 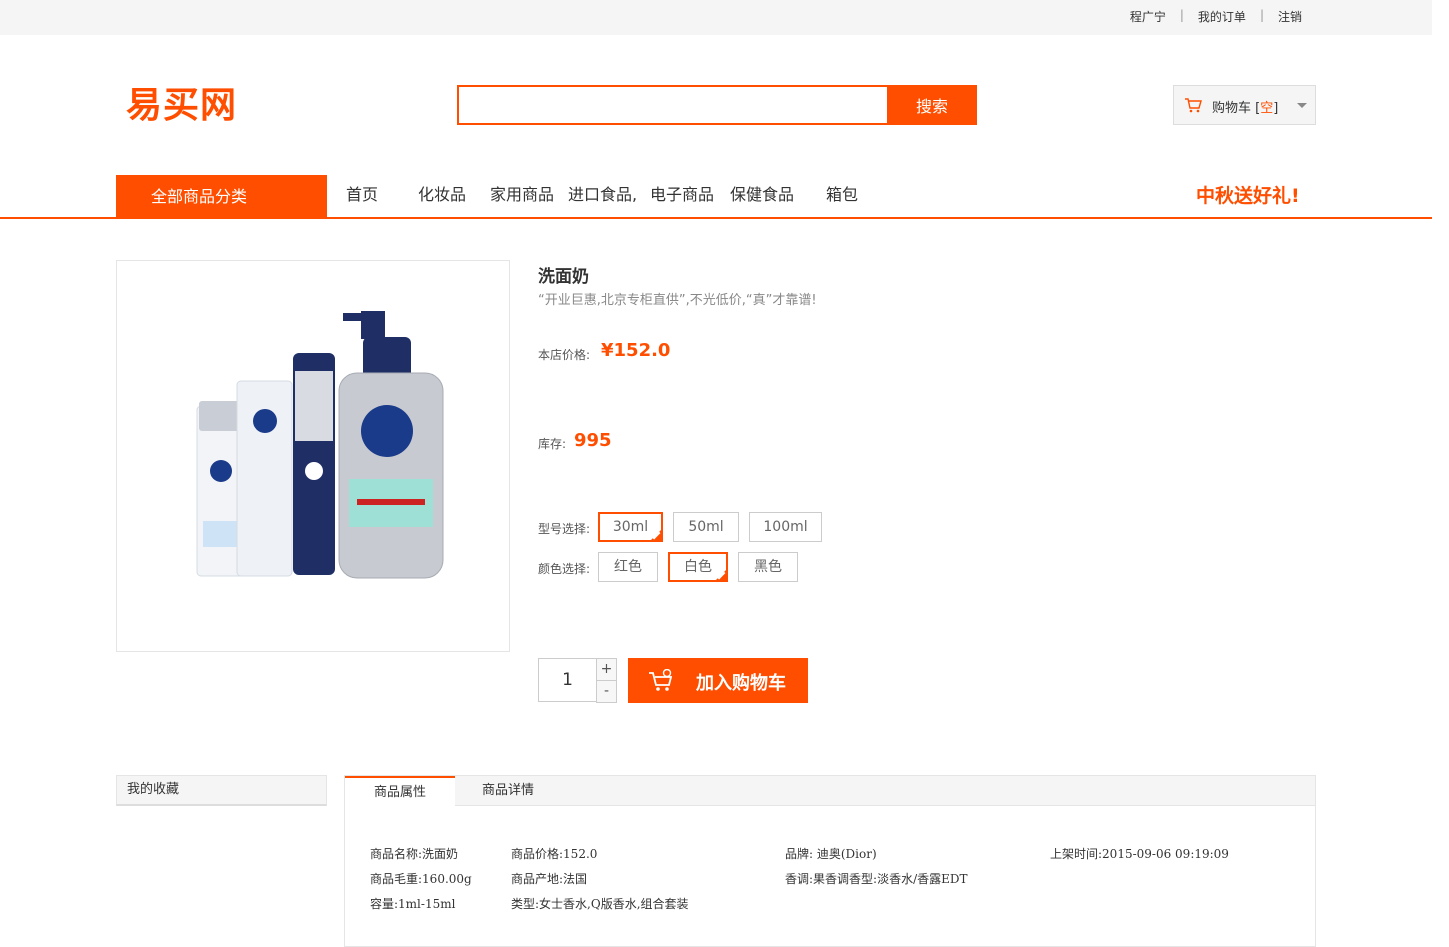 What do you see at coordinates (602, 195) in the screenshot?
I see `nav-item-imported-food: 进口食品,` at bounding box center [602, 195].